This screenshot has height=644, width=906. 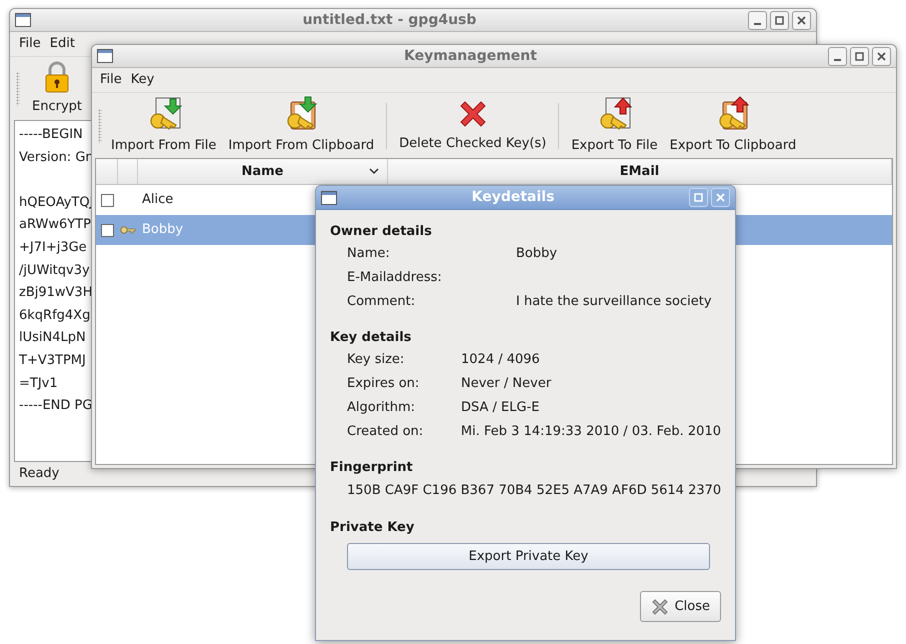 What do you see at coordinates (62, 44) in the screenshot?
I see `menu-item: Edit` at bounding box center [62, 44].